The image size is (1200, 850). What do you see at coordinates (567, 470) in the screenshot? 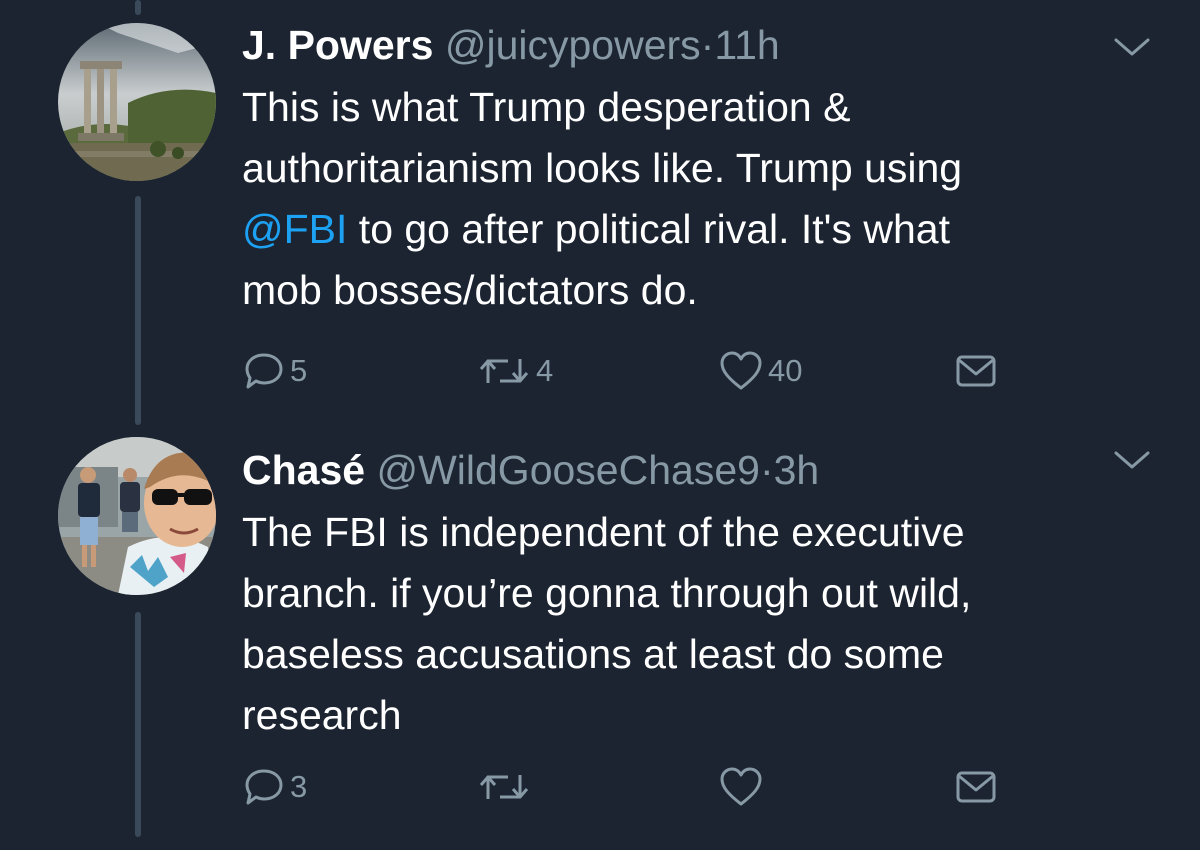
I see `user-handle: @WildGooseChase9` at bounding box center [567, 470].